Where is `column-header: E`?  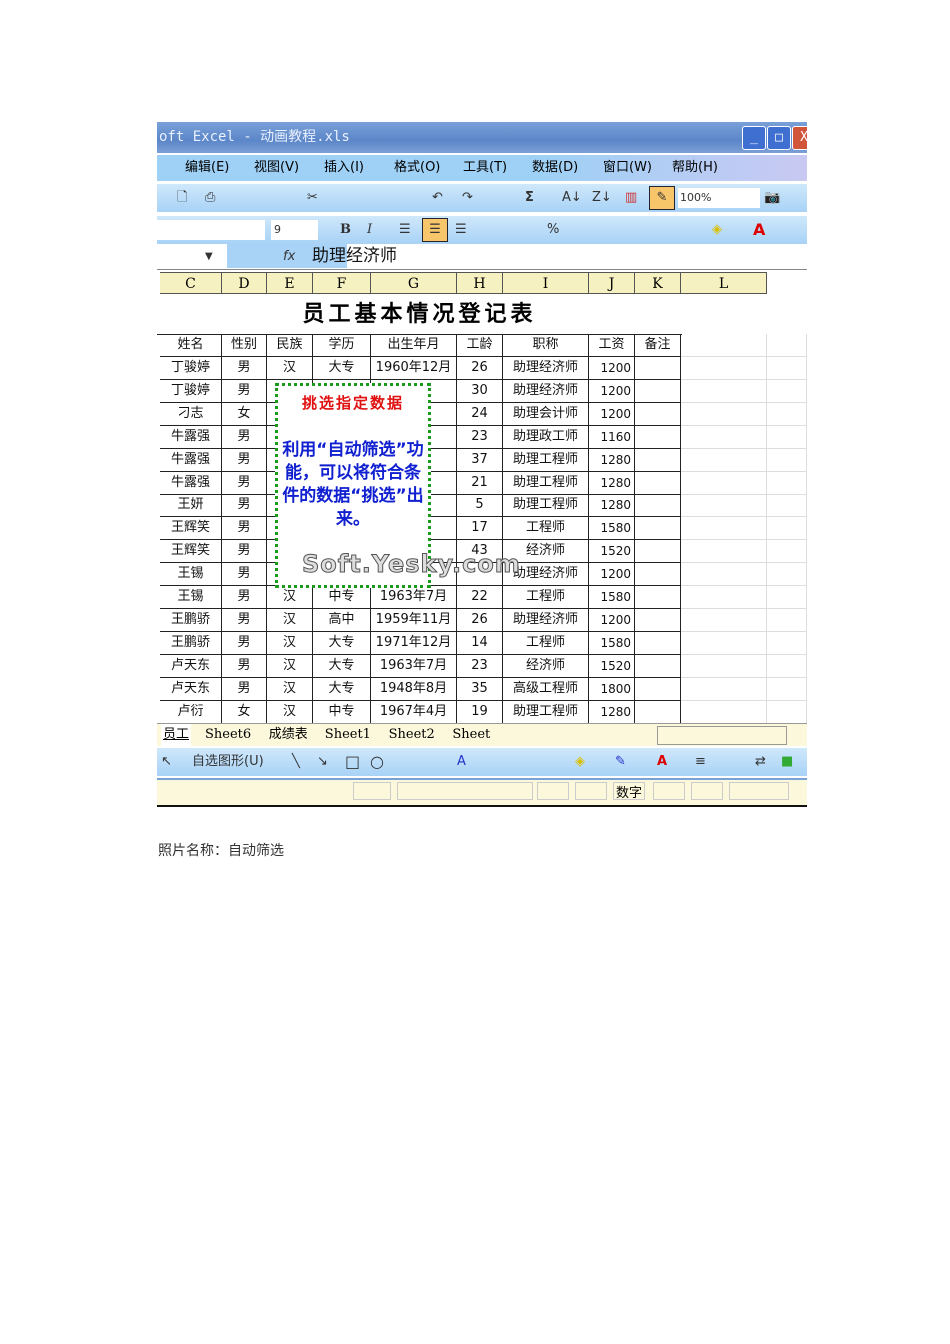
column-header: E is located at coordinates (290, 283).